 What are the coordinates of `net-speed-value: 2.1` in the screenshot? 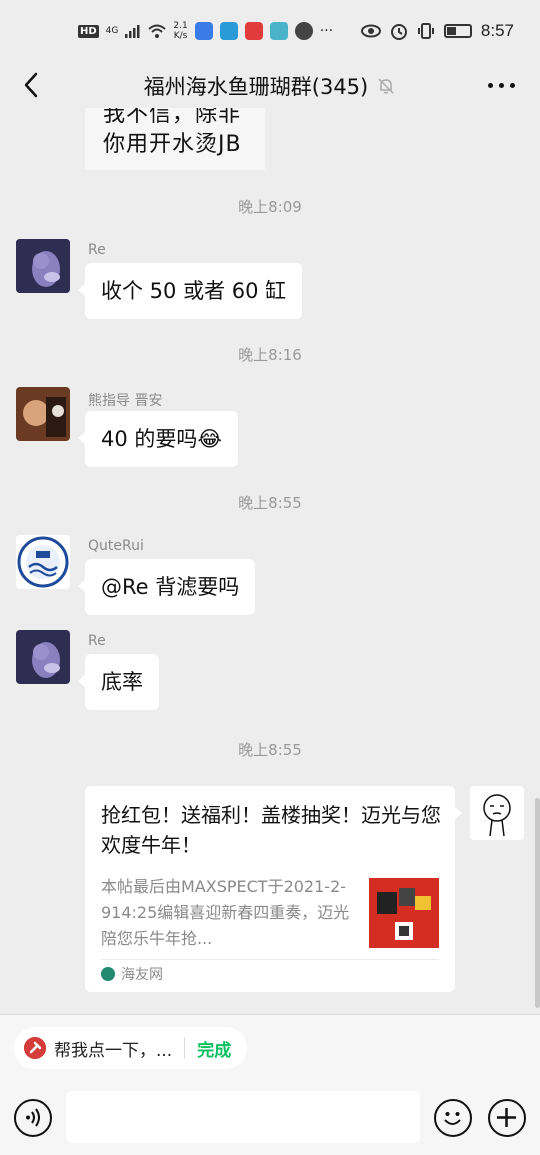 It's located at (180, 26).